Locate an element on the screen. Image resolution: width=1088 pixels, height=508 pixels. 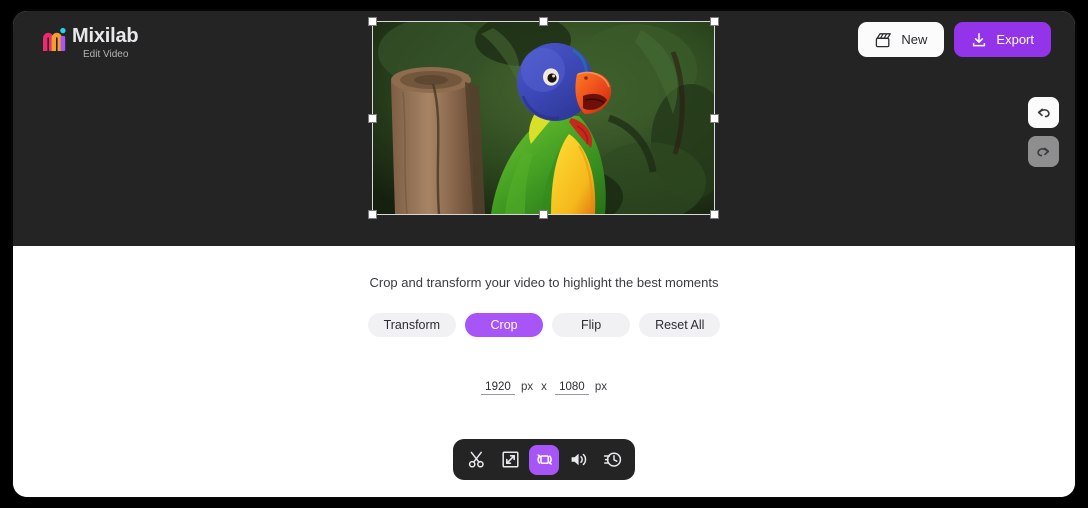
transform-tool-button is located at coordinates (544, 459).